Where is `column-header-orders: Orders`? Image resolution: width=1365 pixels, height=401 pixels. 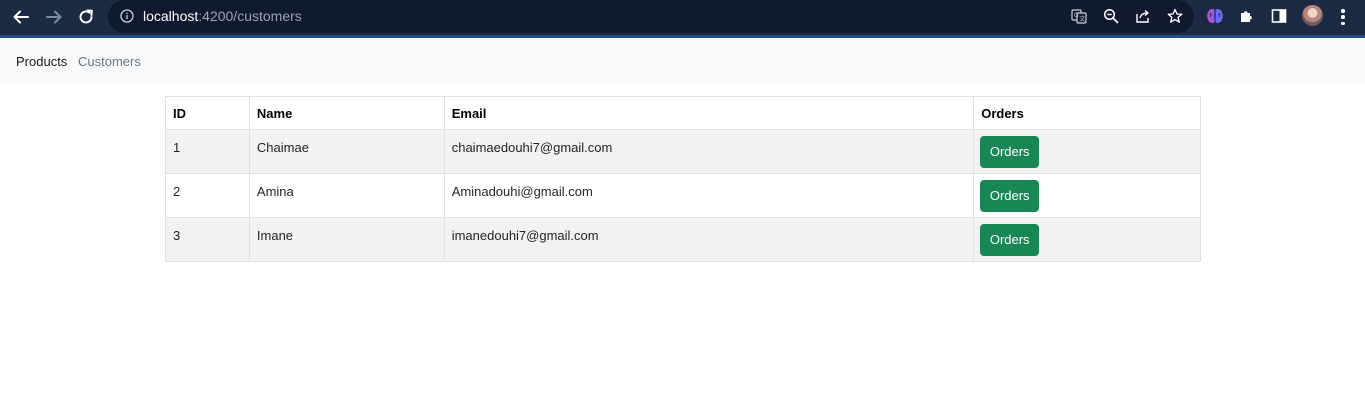 column-header-orders: Orders is located at coordinates (1087, 113).